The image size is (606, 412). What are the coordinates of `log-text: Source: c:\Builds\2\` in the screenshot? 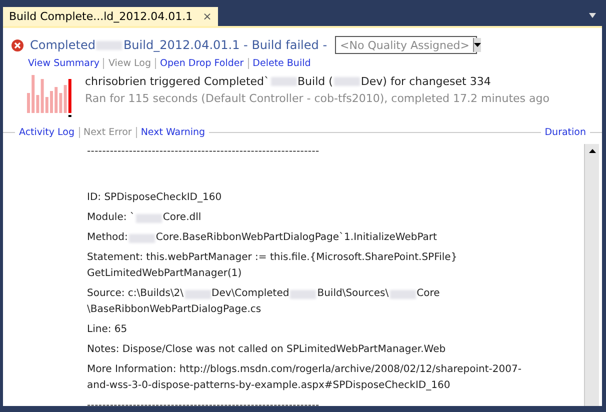 It's located at (135, 294).